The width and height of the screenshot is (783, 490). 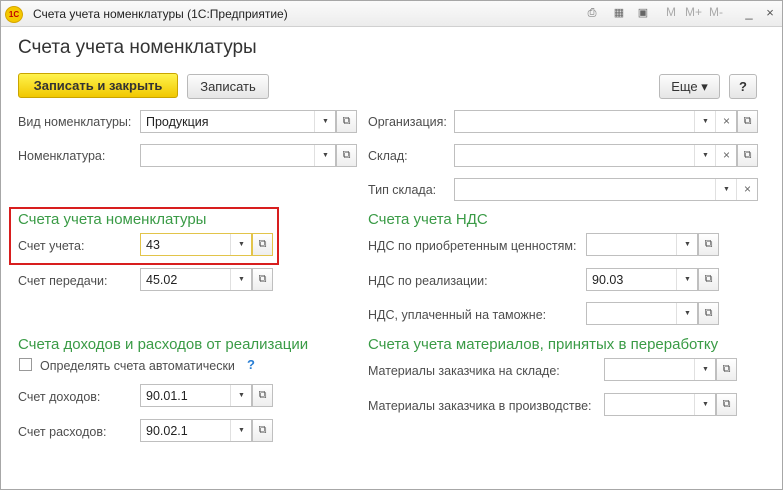 I want to click on help-button: ?, so click(x=743, y=86).